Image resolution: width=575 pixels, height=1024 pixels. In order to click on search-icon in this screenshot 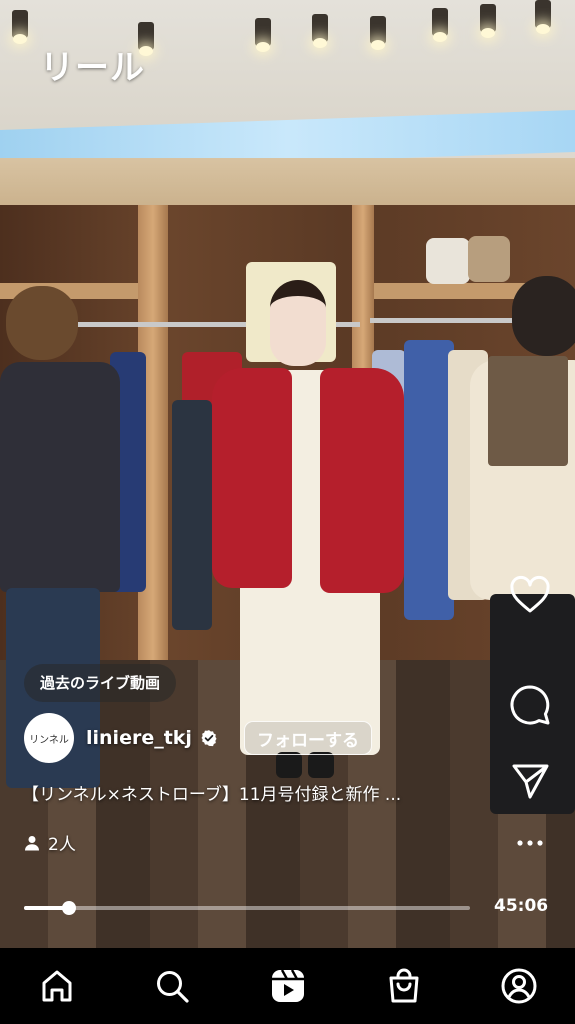, I will do `click(173, 987)`.